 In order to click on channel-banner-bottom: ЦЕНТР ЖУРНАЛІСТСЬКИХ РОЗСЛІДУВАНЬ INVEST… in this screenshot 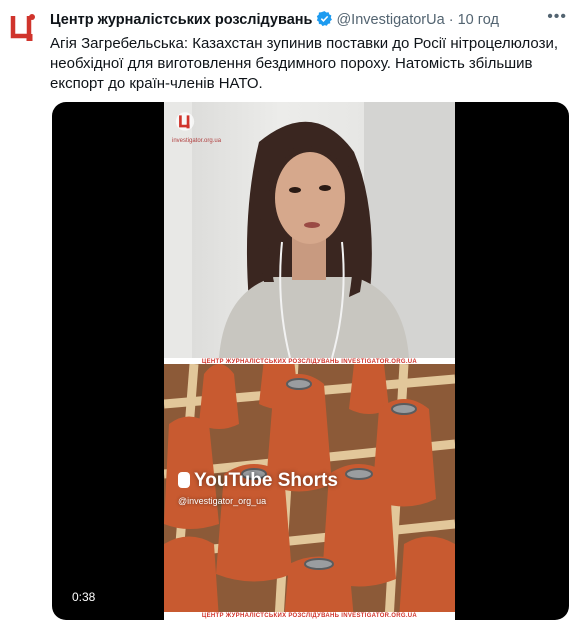, I will do `click(309, 616)`.